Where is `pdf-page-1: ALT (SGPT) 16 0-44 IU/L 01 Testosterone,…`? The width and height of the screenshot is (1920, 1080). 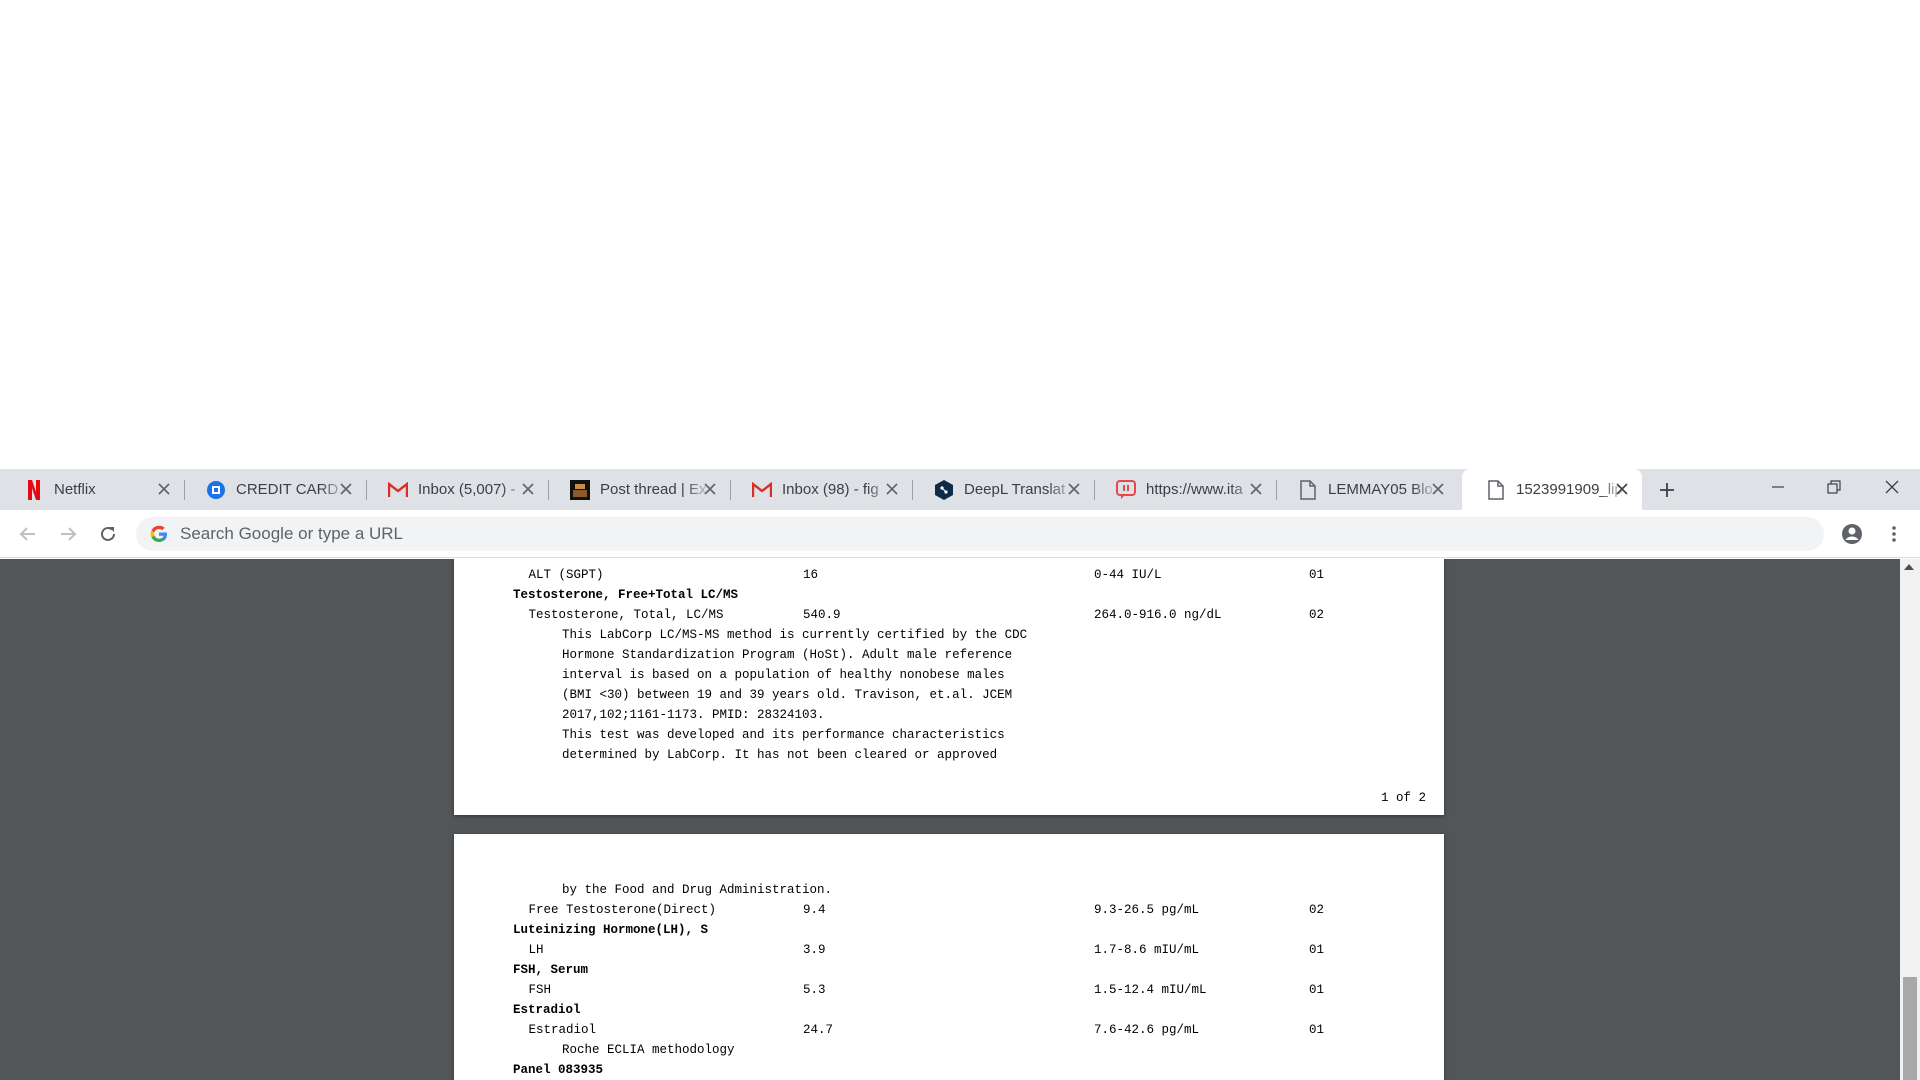 pdf-page-1: ALT (SGPT) 16 0-44 IU/L 01 Testosterone,… is located at coordinates (949, 687).